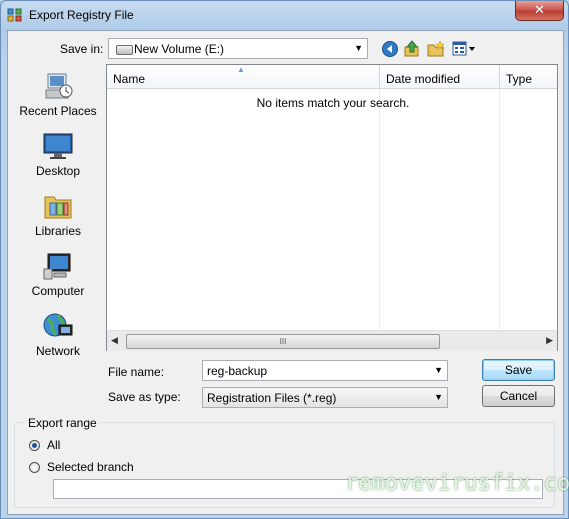 The image size is (569, 519). I want to click on window-title: Export Registry File, so click(81, 15).